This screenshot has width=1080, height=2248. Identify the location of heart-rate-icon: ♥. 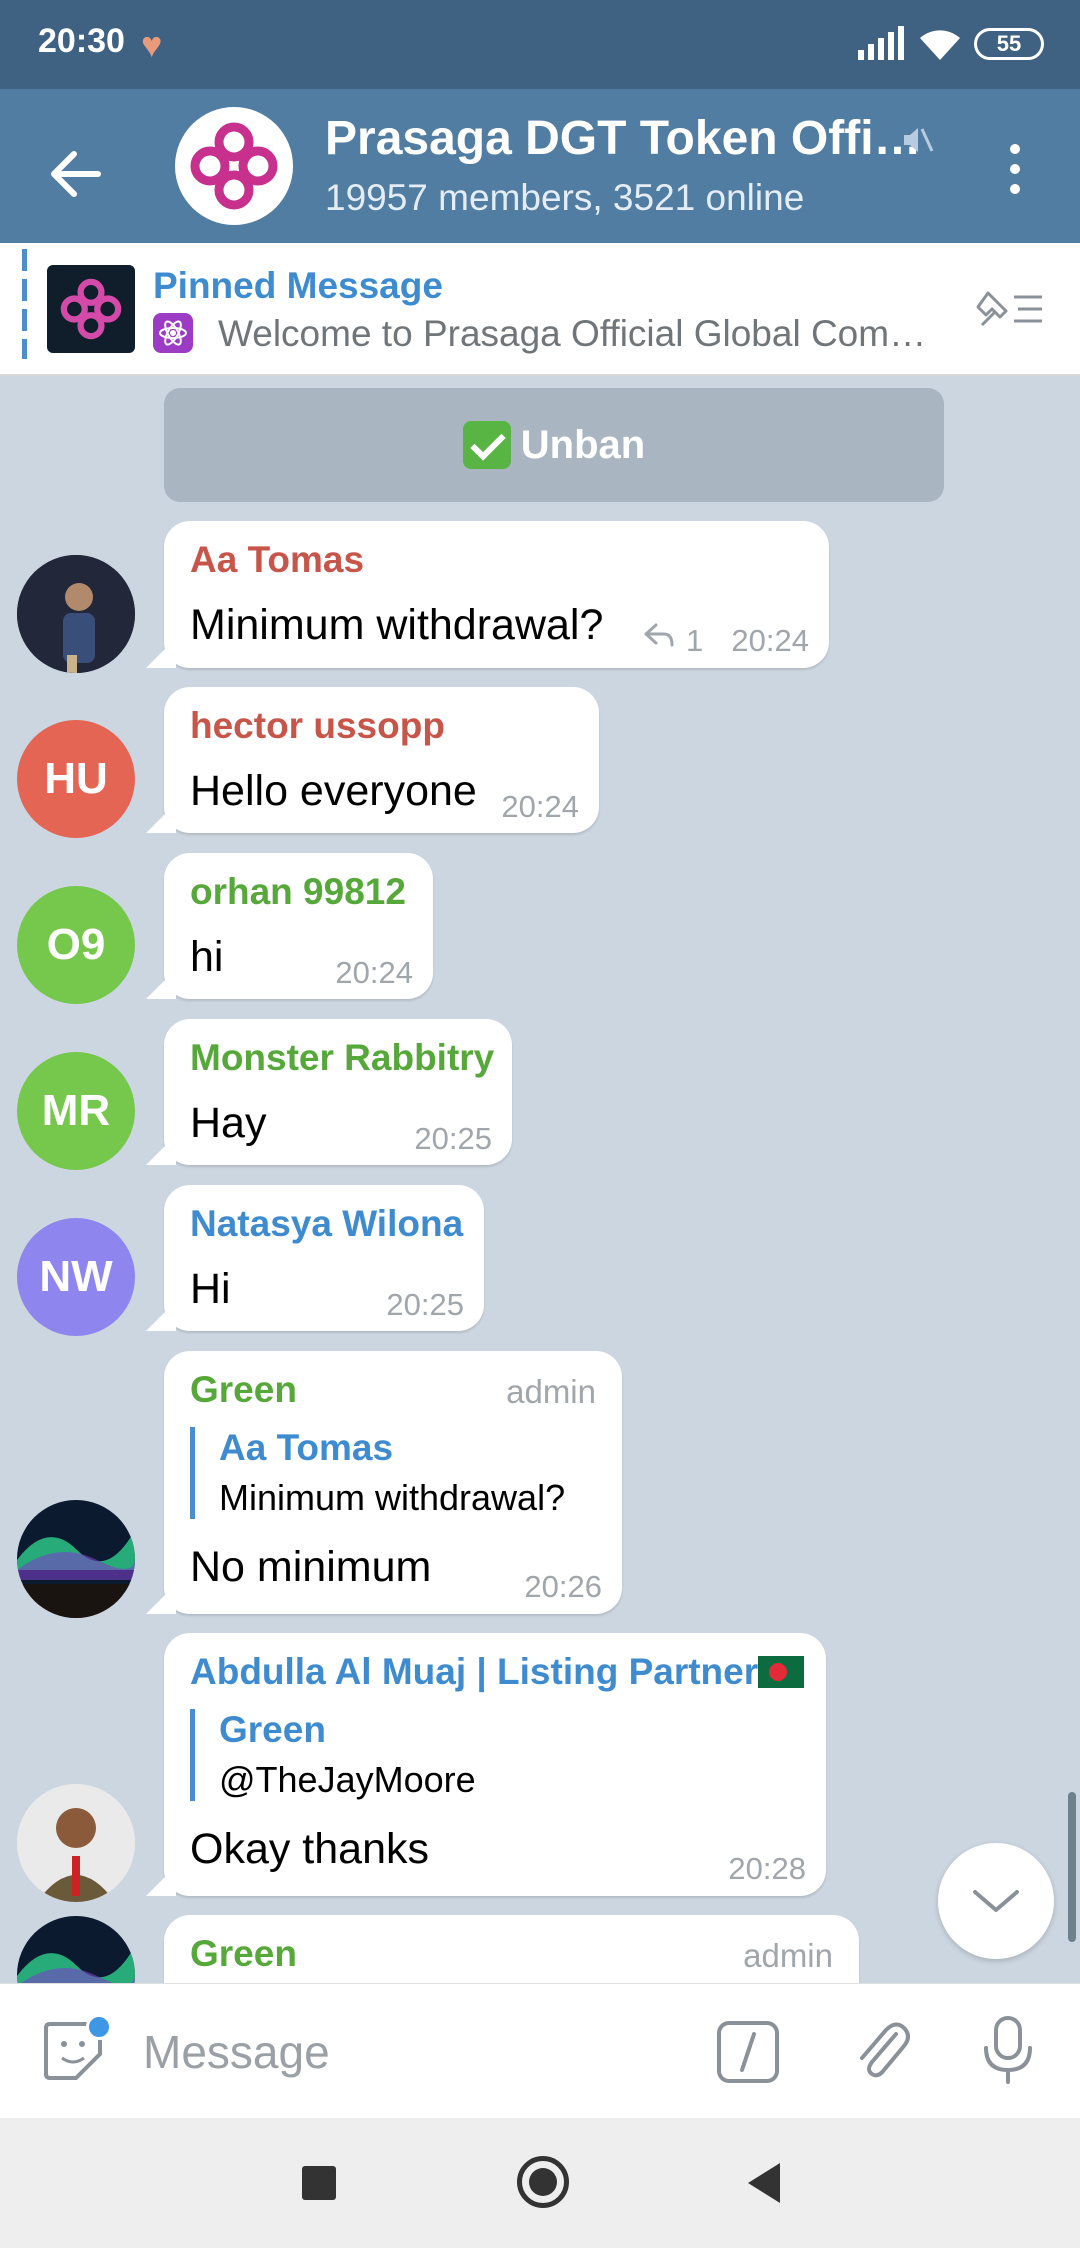
(152, 44).